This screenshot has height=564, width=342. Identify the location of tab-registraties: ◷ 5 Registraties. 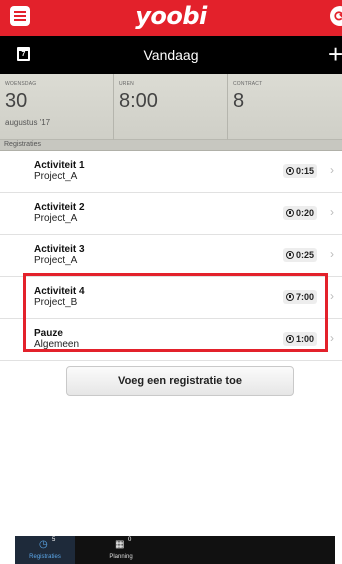
(45, 550).